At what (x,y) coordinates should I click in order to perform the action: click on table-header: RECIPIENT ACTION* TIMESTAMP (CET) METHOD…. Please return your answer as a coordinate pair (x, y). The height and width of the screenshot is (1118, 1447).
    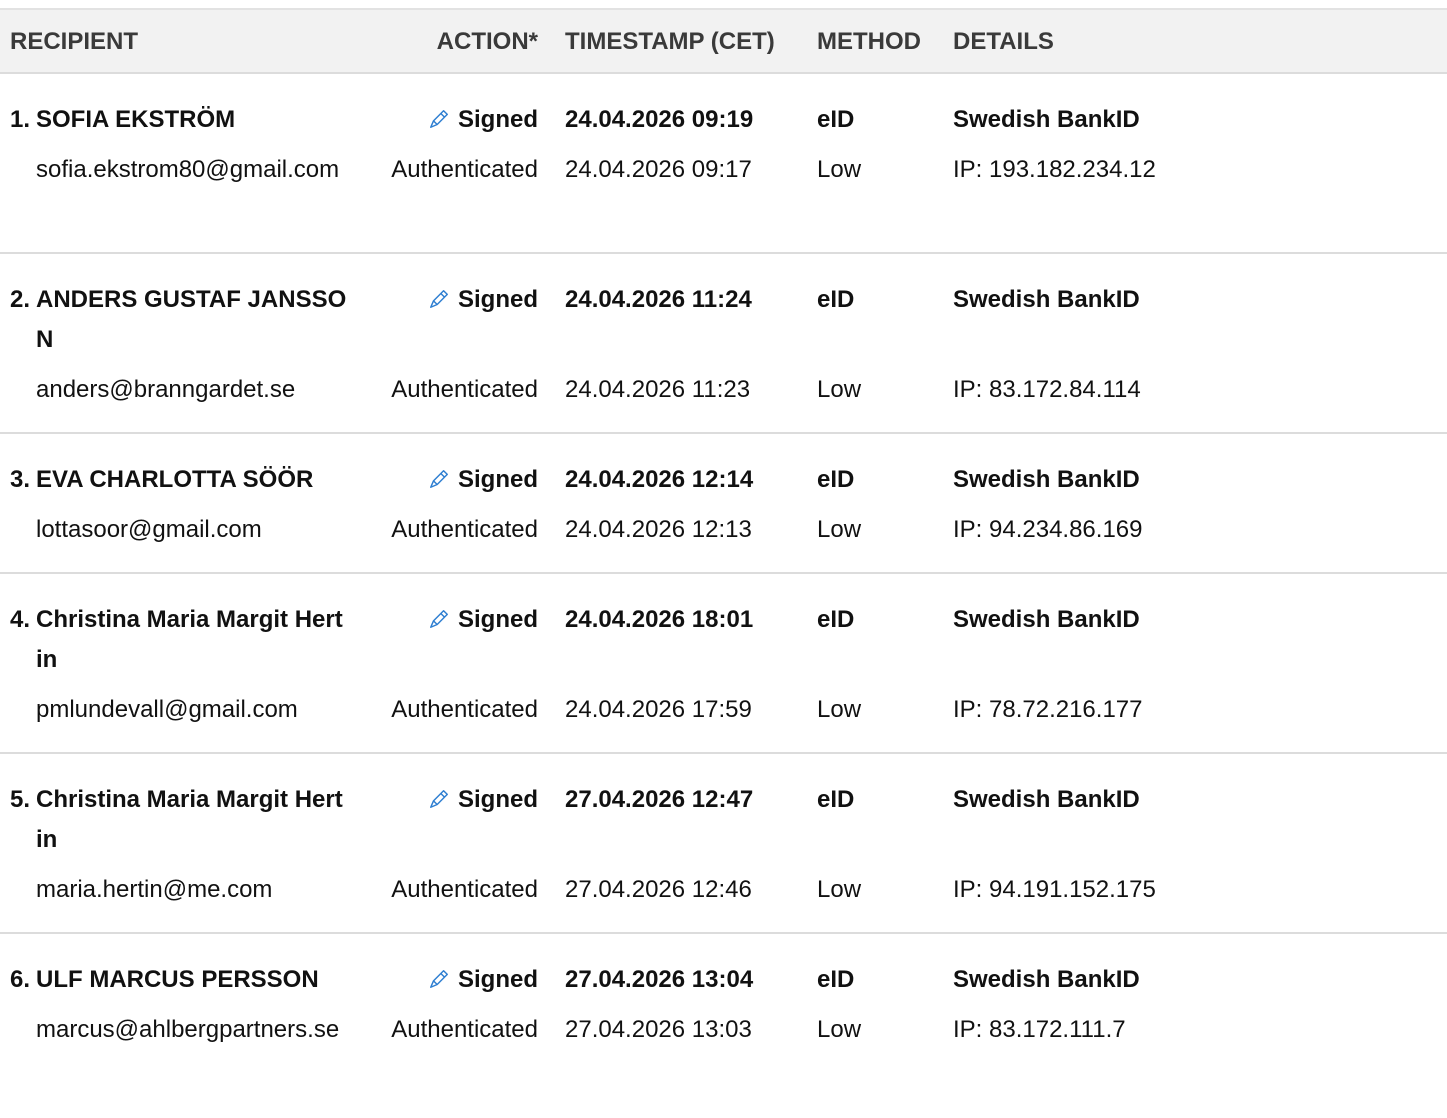
    Looking at the image, I should click on (723, 41).